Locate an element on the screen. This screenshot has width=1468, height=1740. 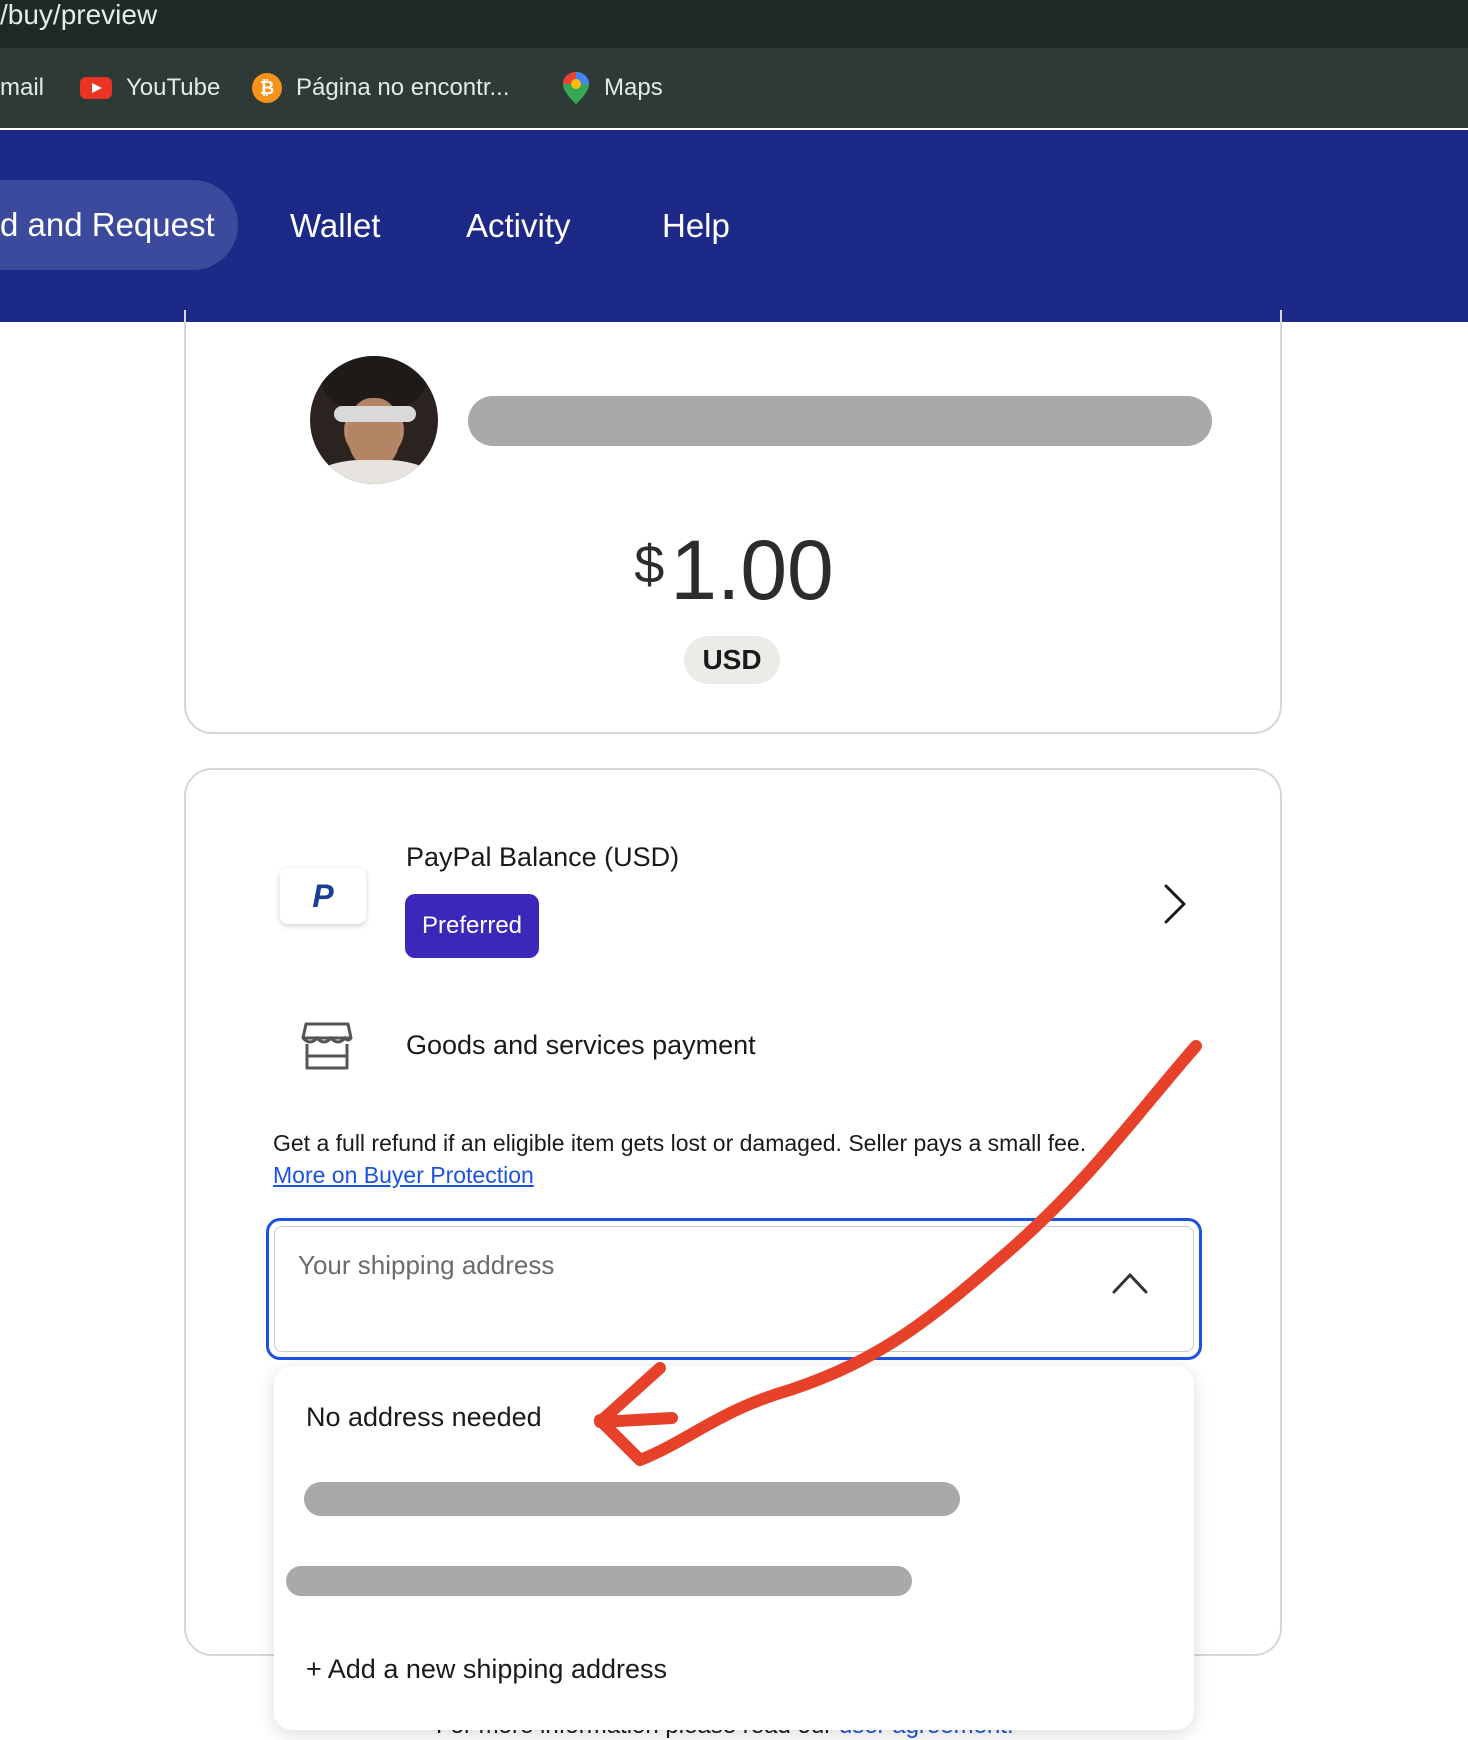
maps-pin-icon is located at coordinates (576, 88).